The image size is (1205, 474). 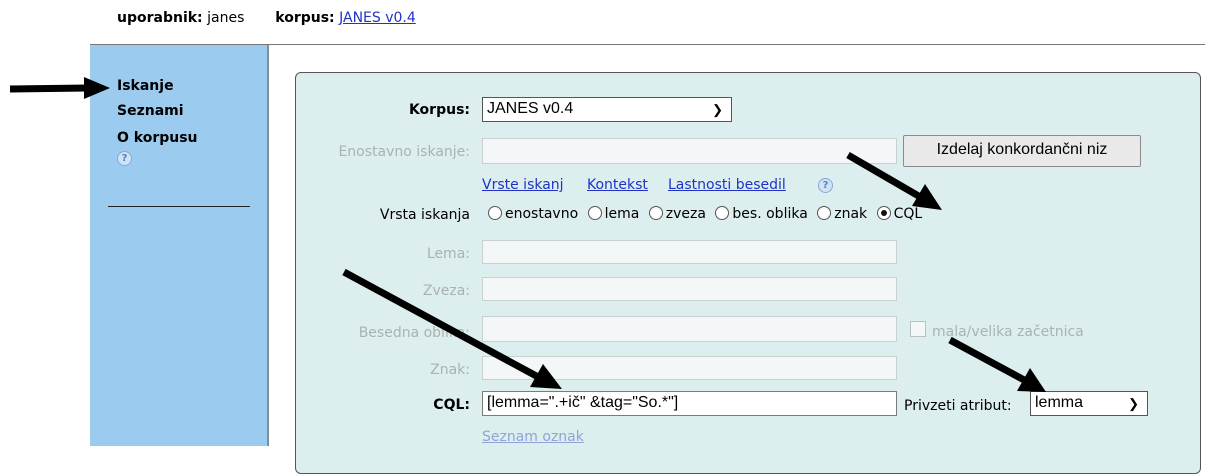 I want to click on phrase-label: Zveza:, so click(x=446, y=291).